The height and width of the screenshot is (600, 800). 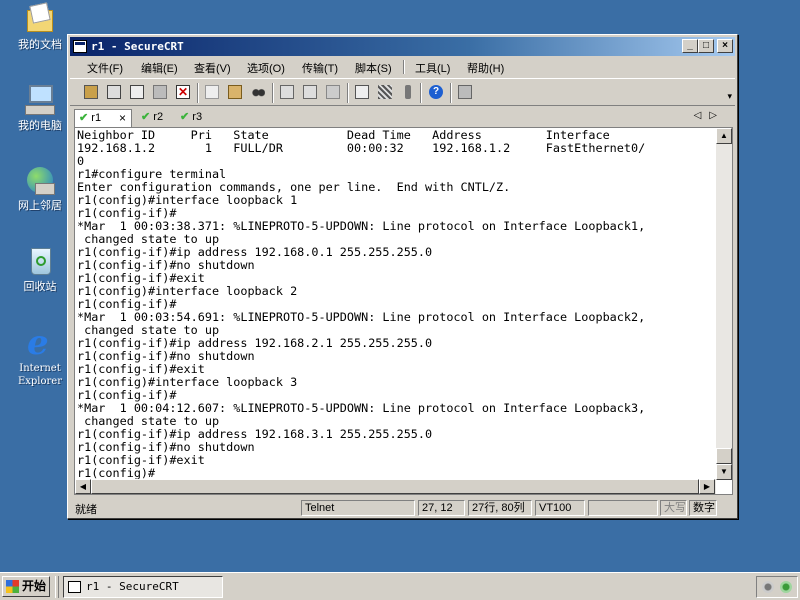 What do you see at coordinates (333, 92) in the screenshot?
I see `print-selection-icon` at bounding box center [333, 92].